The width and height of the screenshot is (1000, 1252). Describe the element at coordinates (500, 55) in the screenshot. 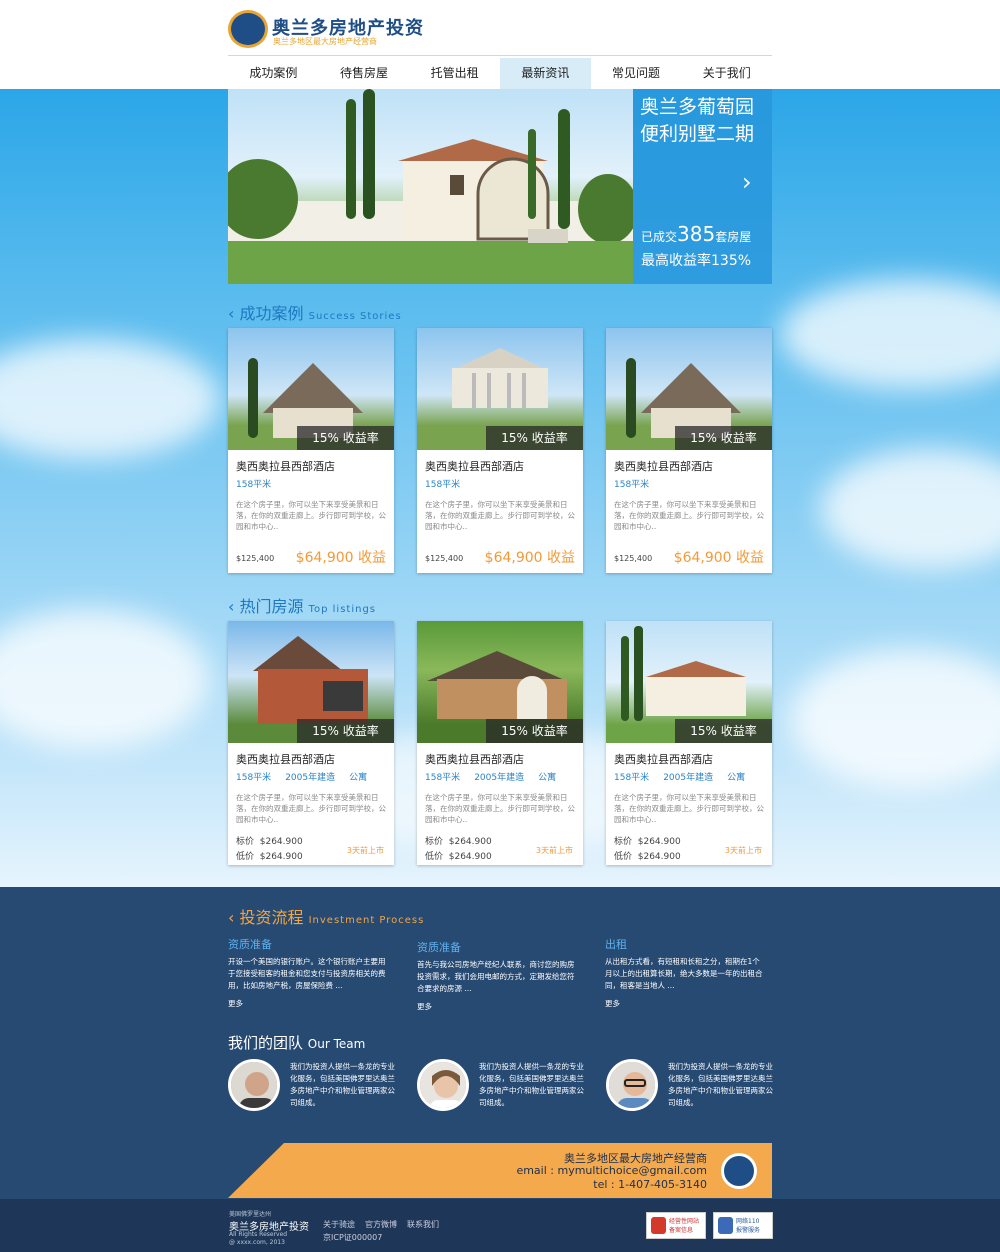

I see `nav-divider` at that location.